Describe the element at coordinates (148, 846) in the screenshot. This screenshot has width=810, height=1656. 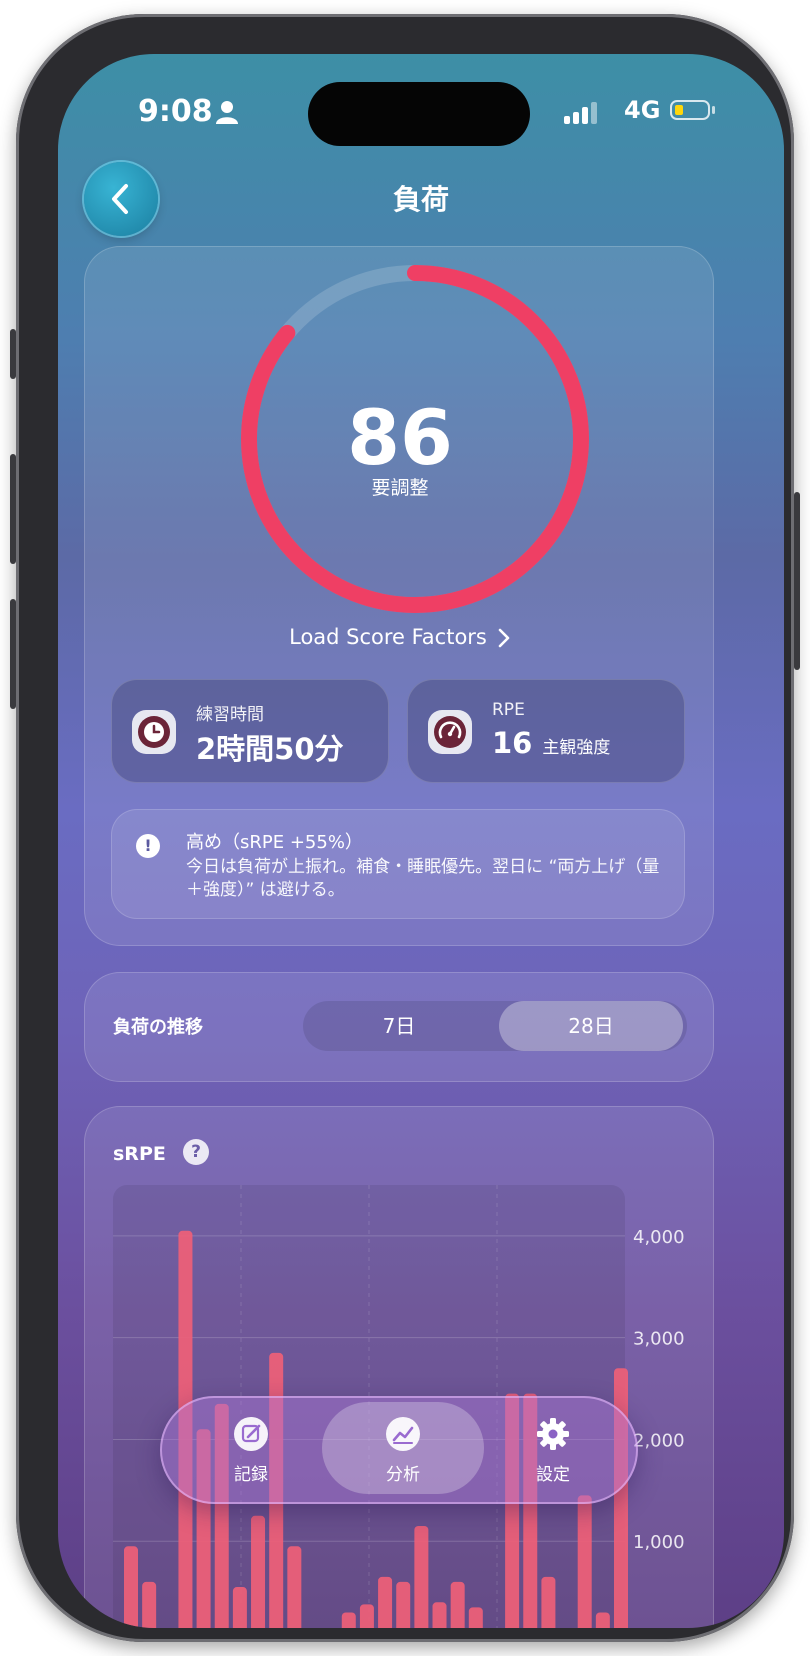
I see `alert-icon: !` at that location.